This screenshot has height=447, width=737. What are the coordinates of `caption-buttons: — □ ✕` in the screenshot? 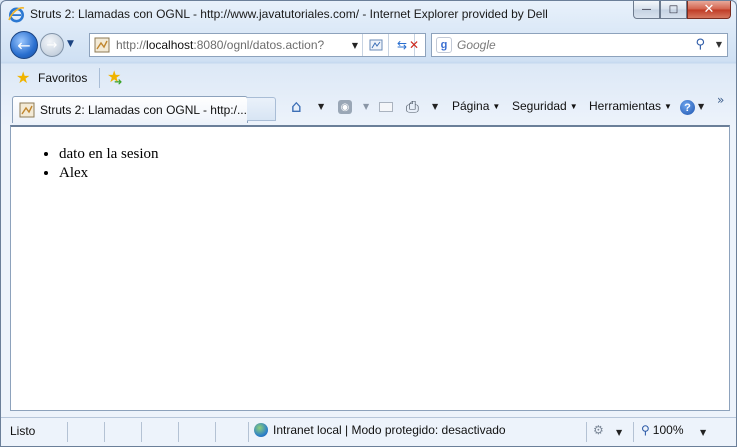 It's located at (682, 10).